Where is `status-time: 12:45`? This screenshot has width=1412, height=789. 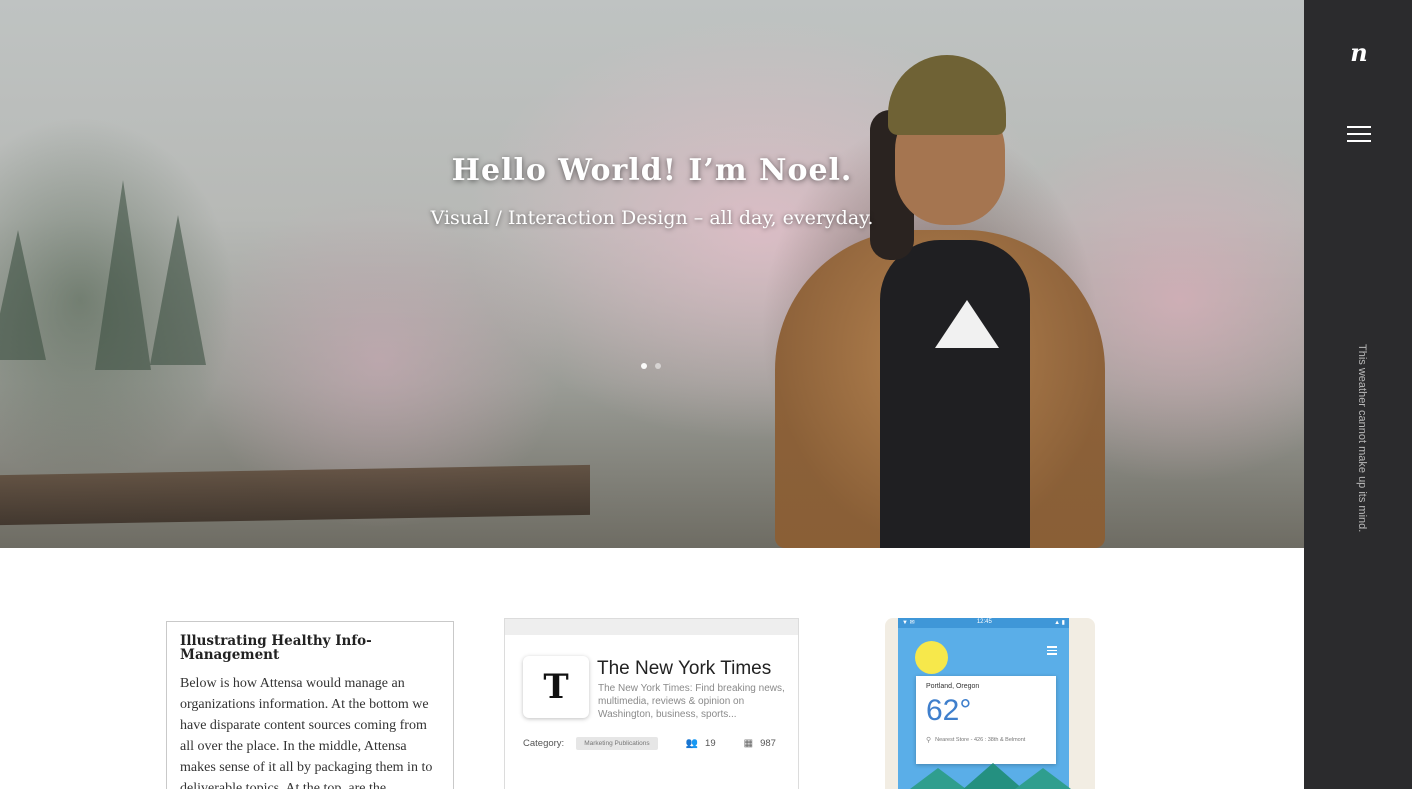
status-time: 12:45 is located at coordinates (984, 622).